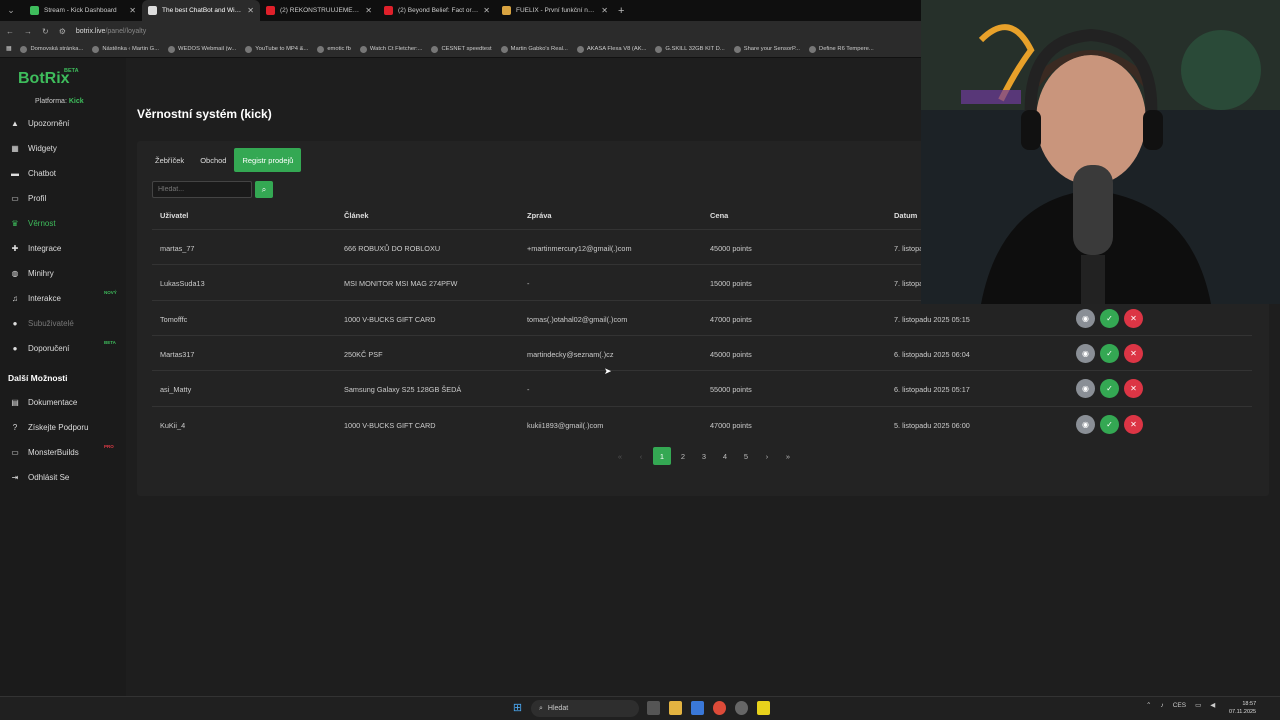  What do you see at coordinates (1148, 705) in the screenshot?
I see `chevron-up-icon: ⌃` at bounding box center [1148, 705].